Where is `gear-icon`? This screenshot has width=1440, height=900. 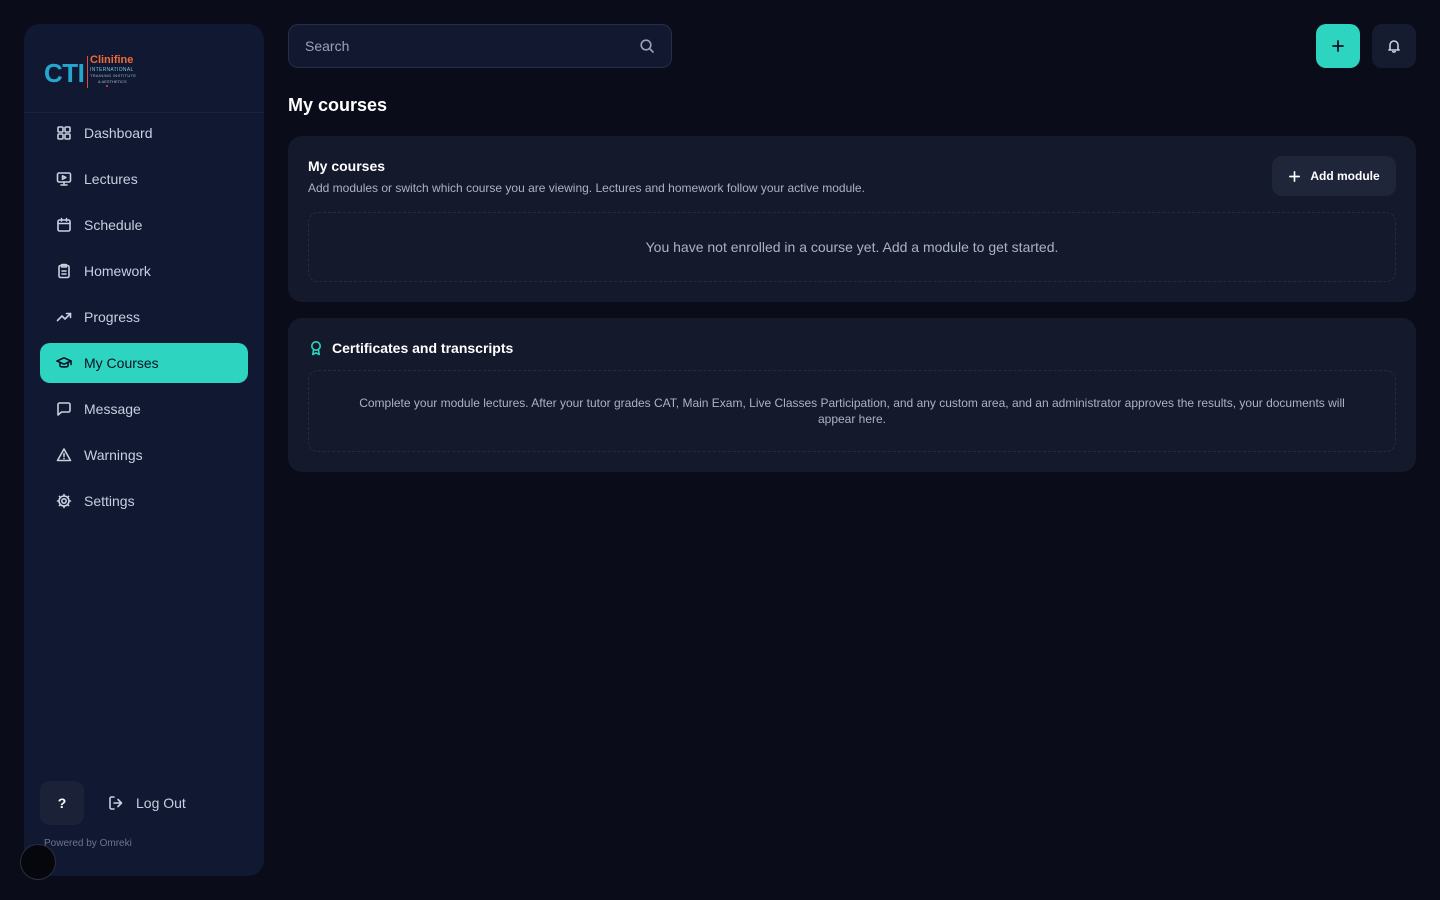 gear-icon is located at coordinates (64, 501).